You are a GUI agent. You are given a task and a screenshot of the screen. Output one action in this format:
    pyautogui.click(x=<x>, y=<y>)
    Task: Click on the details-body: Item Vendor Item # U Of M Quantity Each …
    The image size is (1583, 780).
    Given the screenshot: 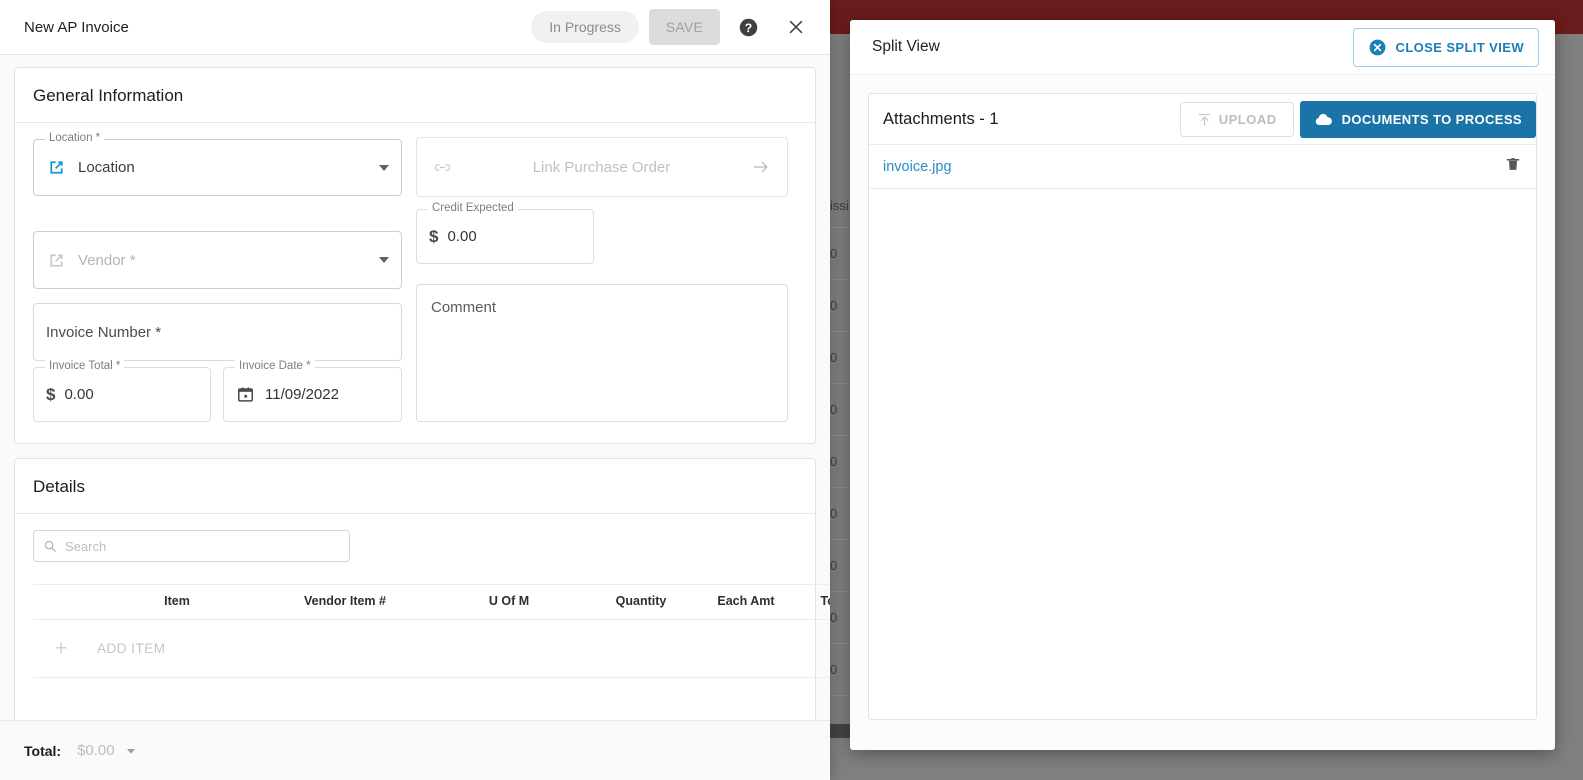 What is the action you would take?
    pyautogui.click(x=422, y=617)
    